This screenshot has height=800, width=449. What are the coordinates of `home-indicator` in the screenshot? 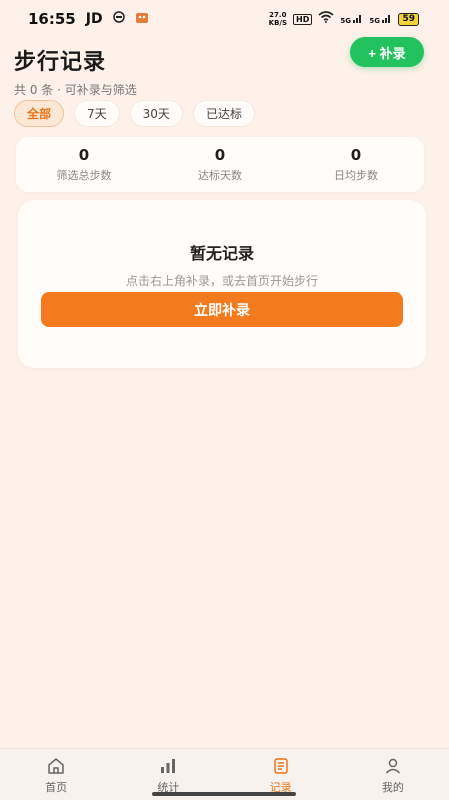 It's located at (224, 794).